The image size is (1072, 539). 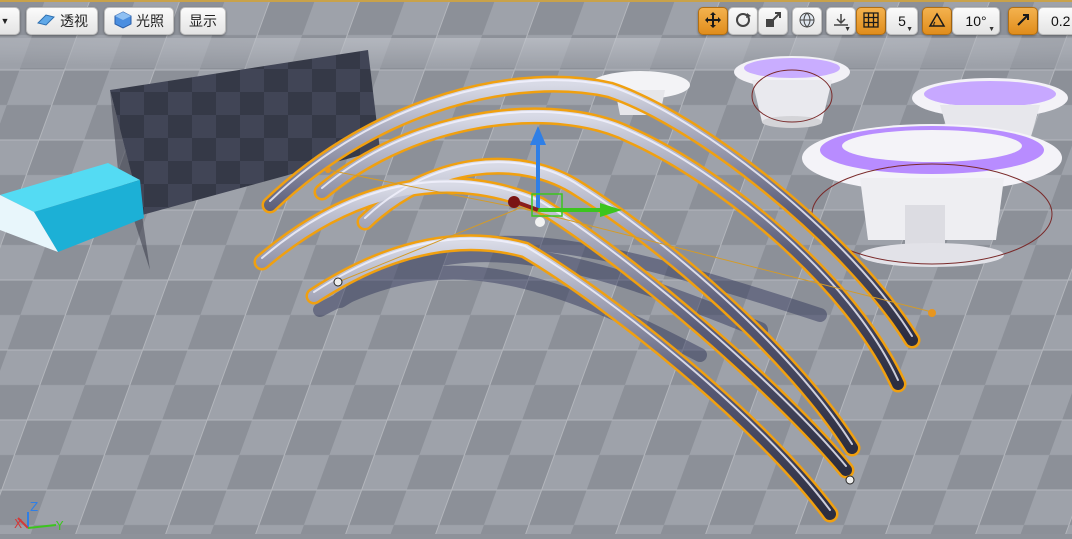 I want to click on angle-icon, so click(x=937, y=21).